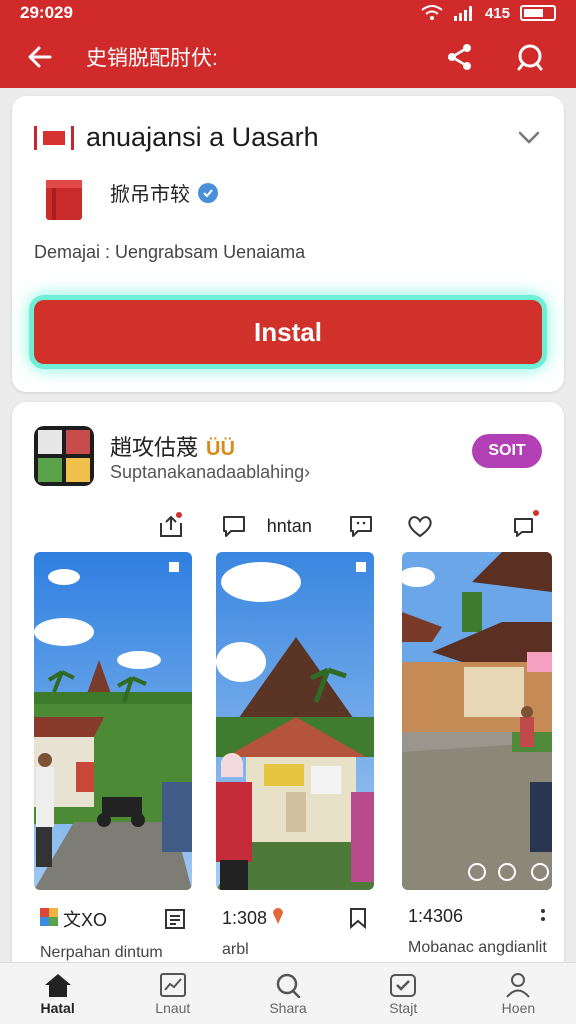 This screenshot has width=576, height=1024. What do you see at coordinates (358, 918) in the screenshot?
I see `bookmark-icon` at bounding box center [358, 918].